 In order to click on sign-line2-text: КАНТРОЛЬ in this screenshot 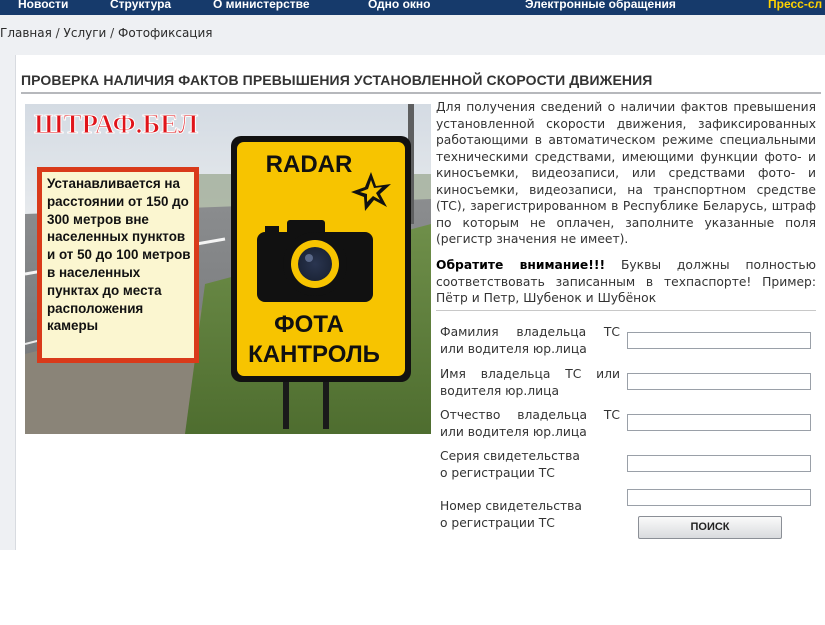, I will do `click(314, 354)`.